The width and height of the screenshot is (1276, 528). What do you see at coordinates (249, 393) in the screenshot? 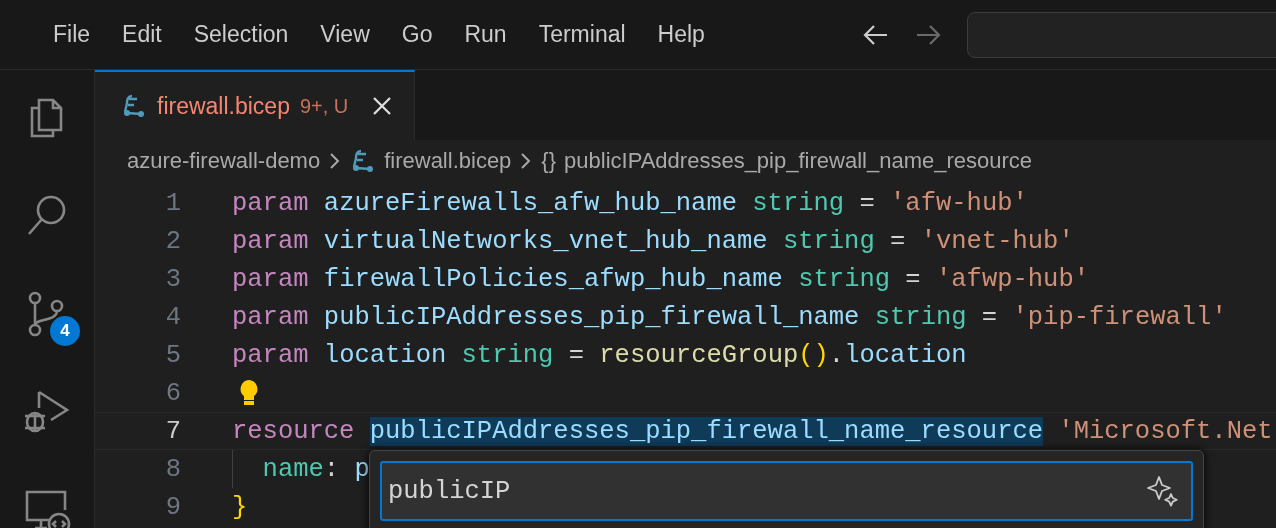
I see `lightbulb-icon` at bounding box center [249, 393].